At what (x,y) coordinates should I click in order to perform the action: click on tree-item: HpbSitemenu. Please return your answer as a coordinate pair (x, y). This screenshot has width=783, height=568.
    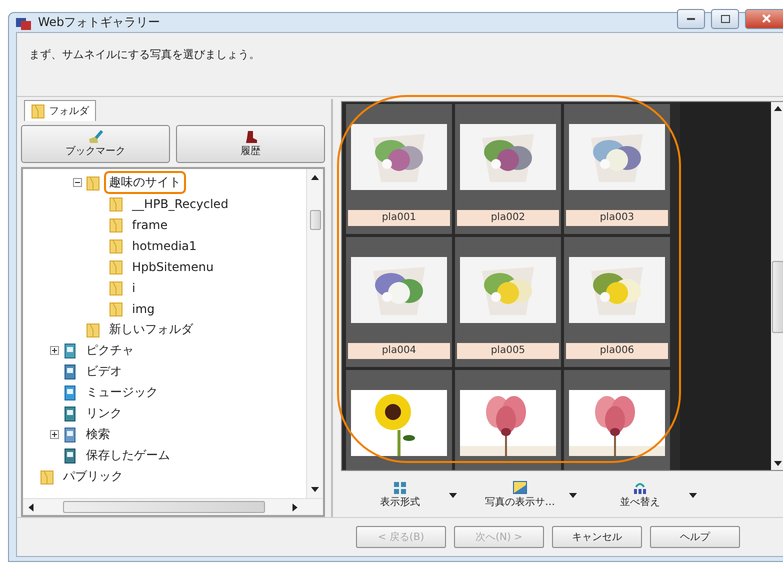
    Looking at the image, I should click on (173, 266).